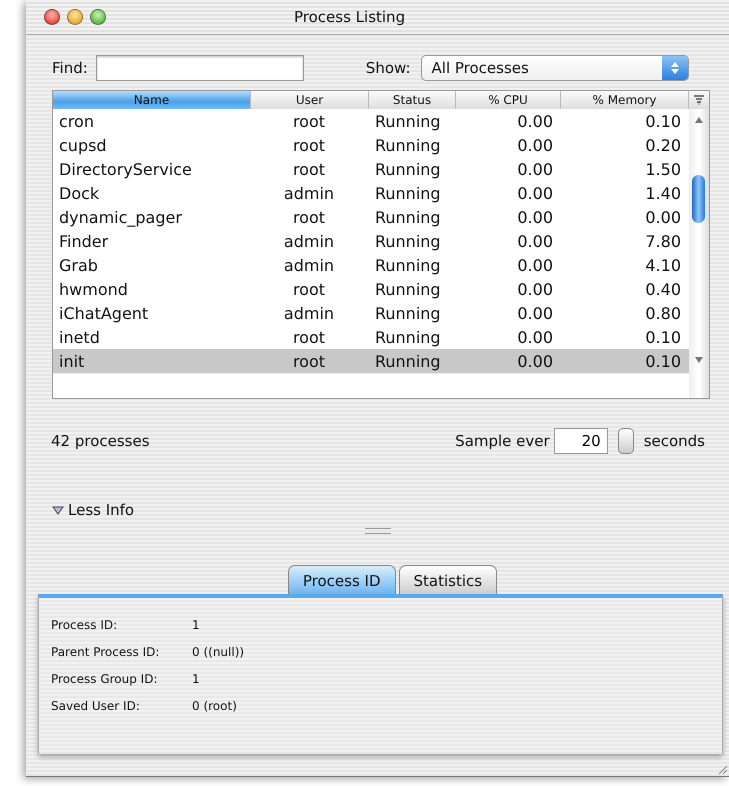 The image size is (729, 786). Describe the element at coordinates (78, 265) in the screenshot. I see `table-cell-text: Grab` at that location.